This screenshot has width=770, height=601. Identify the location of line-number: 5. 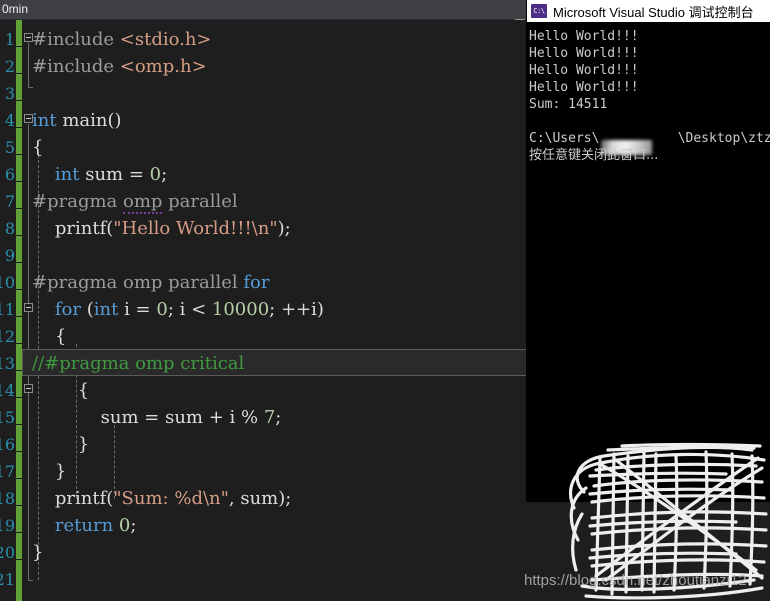
(9, 147).